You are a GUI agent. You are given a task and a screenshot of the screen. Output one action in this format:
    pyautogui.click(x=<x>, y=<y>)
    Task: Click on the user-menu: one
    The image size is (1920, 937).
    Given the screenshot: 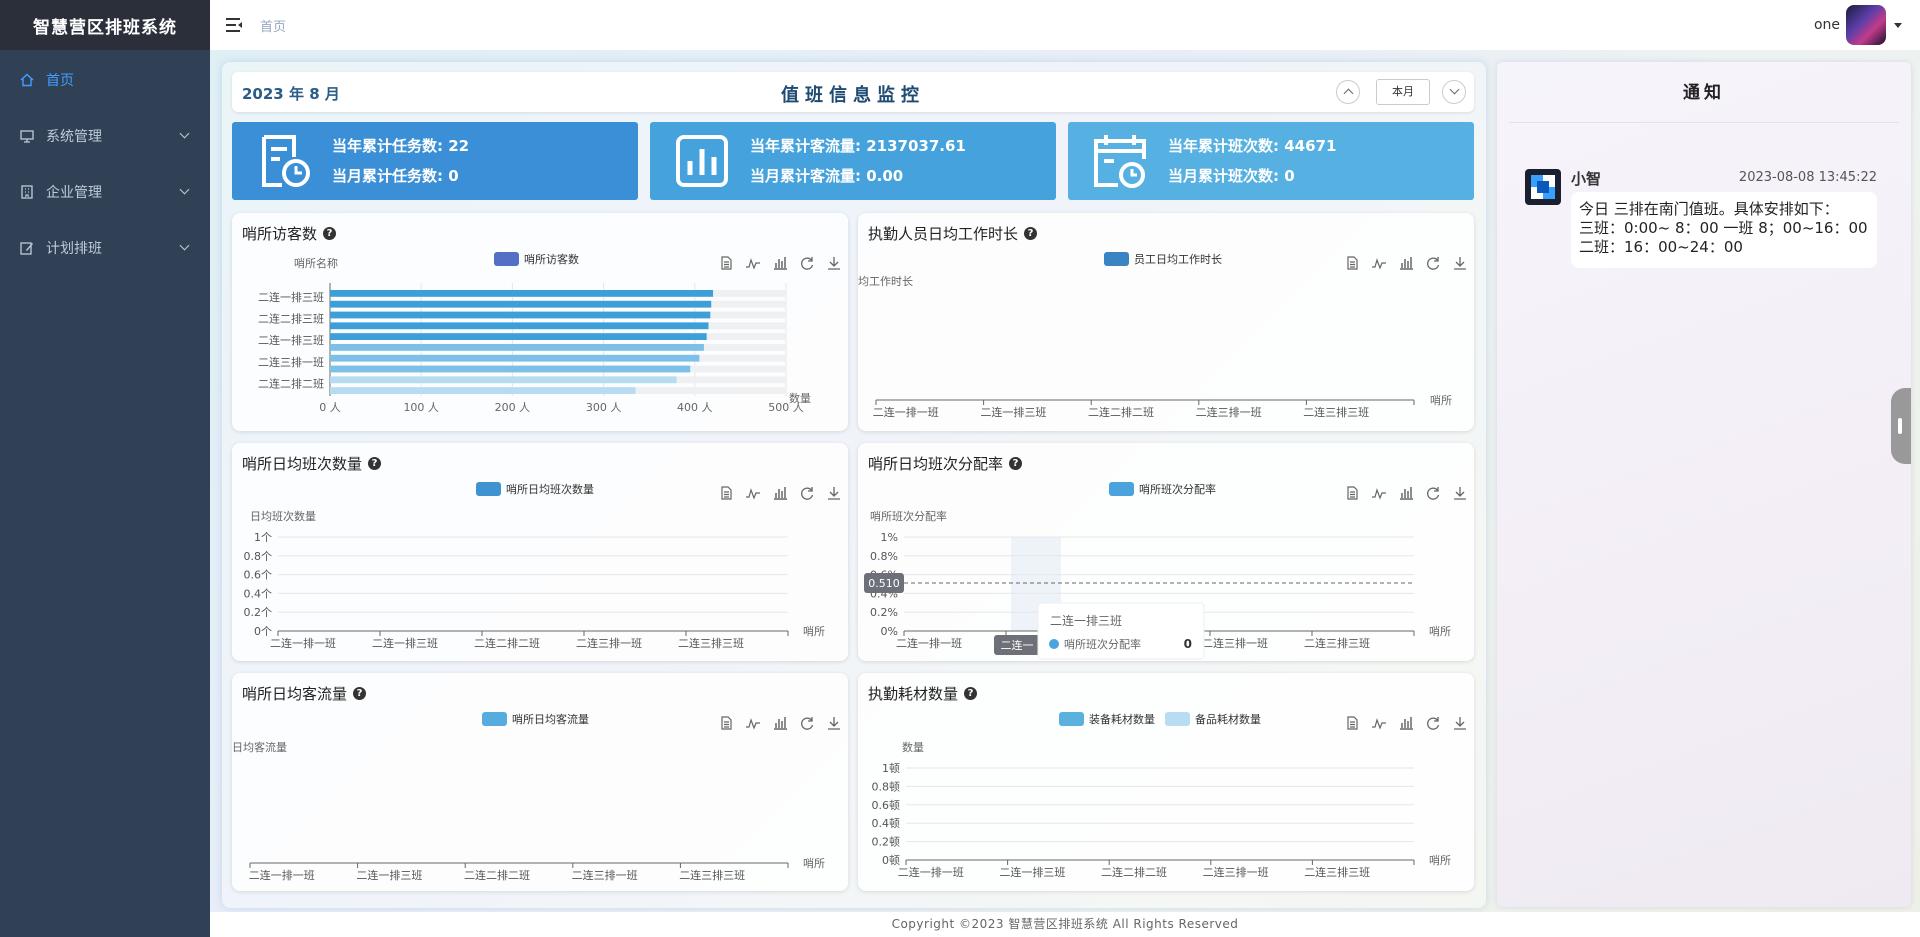 What is the action you would take?
    pyautogui.click(x=1858, y=25)
    